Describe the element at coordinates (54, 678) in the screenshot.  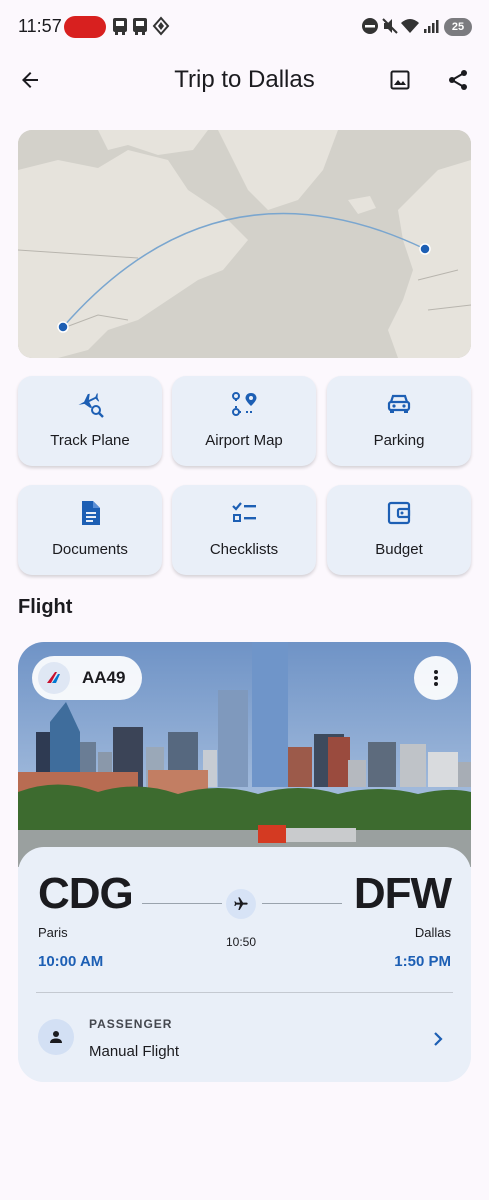
I see `american-airlines-logo` at that location.